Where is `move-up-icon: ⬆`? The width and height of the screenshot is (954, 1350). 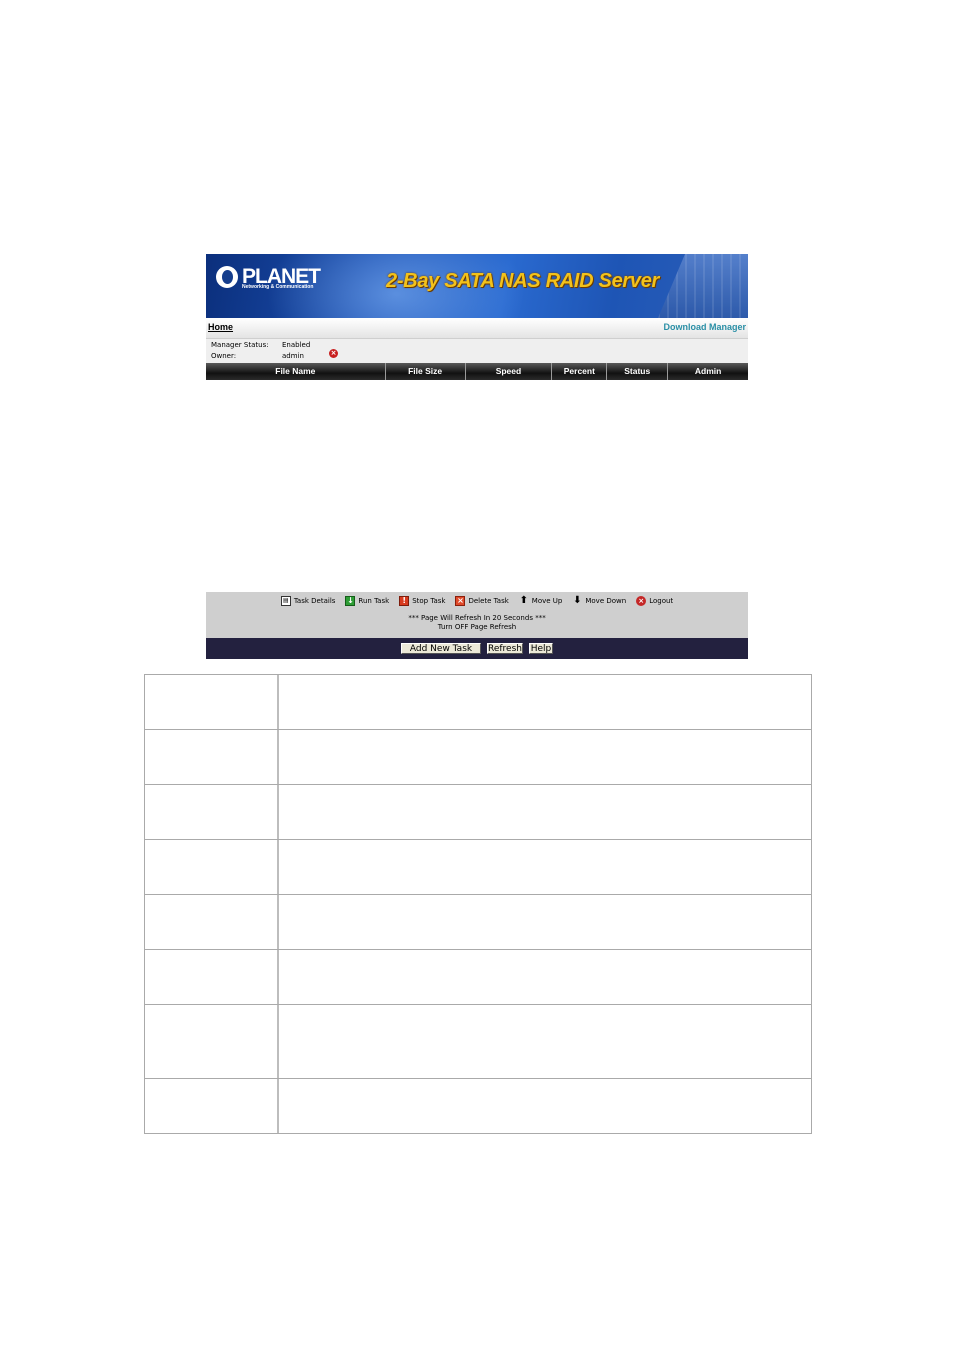
move-up-icon: ⬆ is located at coordinates (523, 600).